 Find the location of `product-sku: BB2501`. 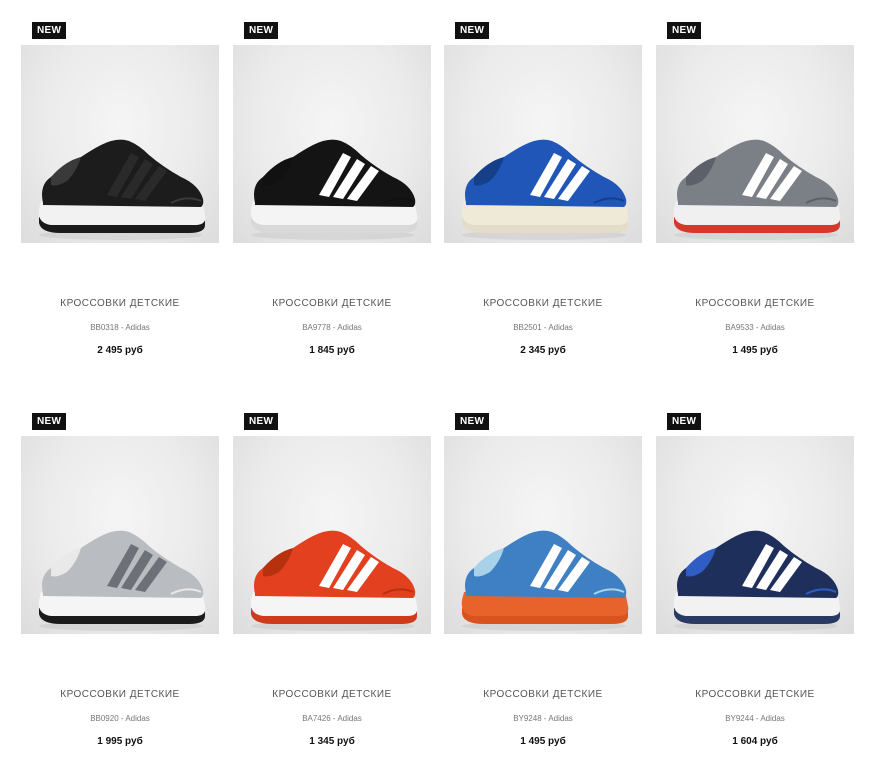

product-sku: BB2501 is located at coordinates (527, 327).